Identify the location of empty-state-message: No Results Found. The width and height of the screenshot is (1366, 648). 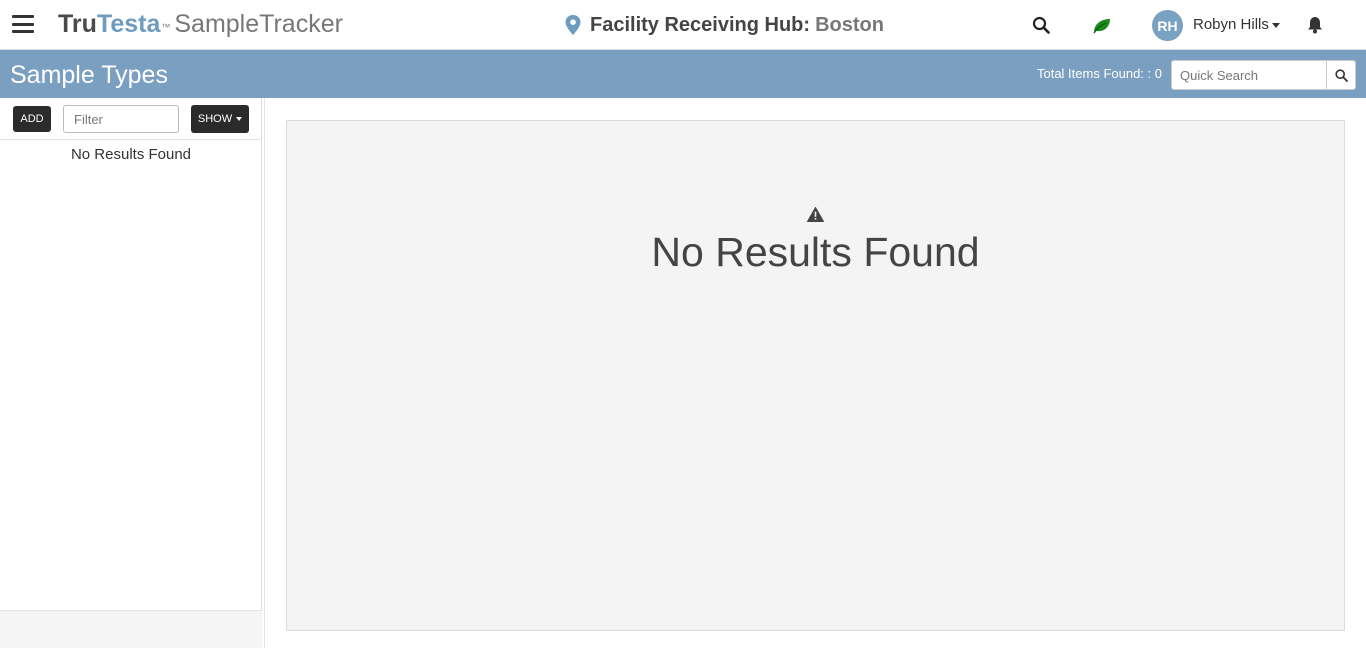
(815, 252).